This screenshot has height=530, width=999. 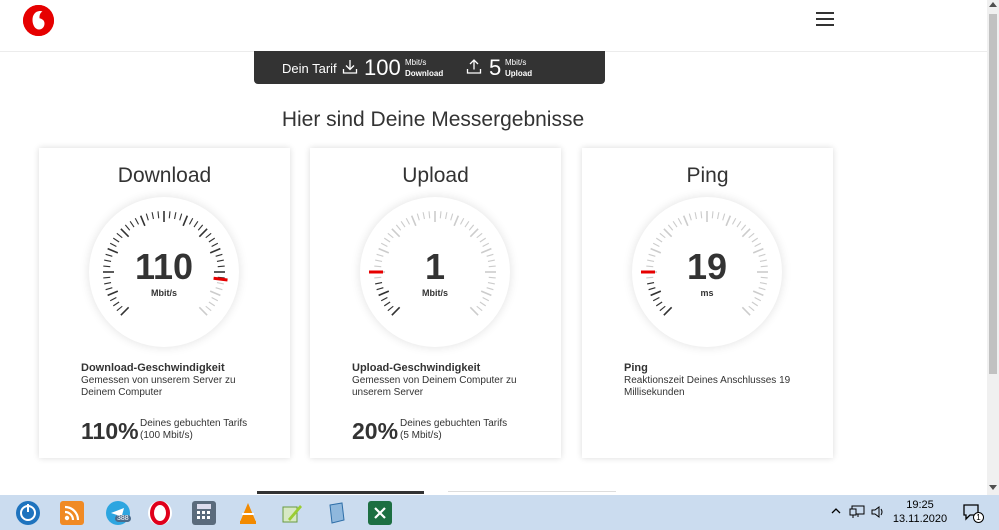 I want to click on notification-count: 1, so click(x=978, y=517).